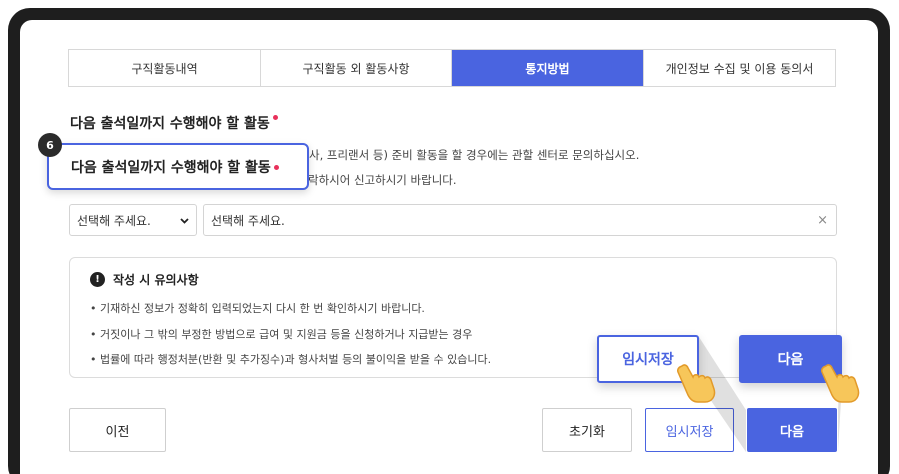 This screenshot has height=474, width=899. I want to click on highlight-shadow, so click(770, 394).